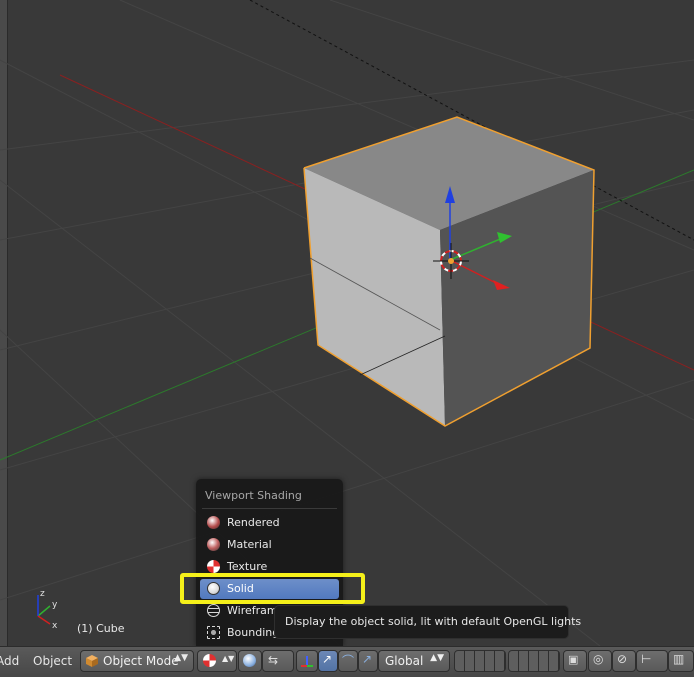 The width and height of the screenshot is (694, 677). Describe the element at coordinates (9, 661) in the screenshot. I see `add-menu: Add` at that location.